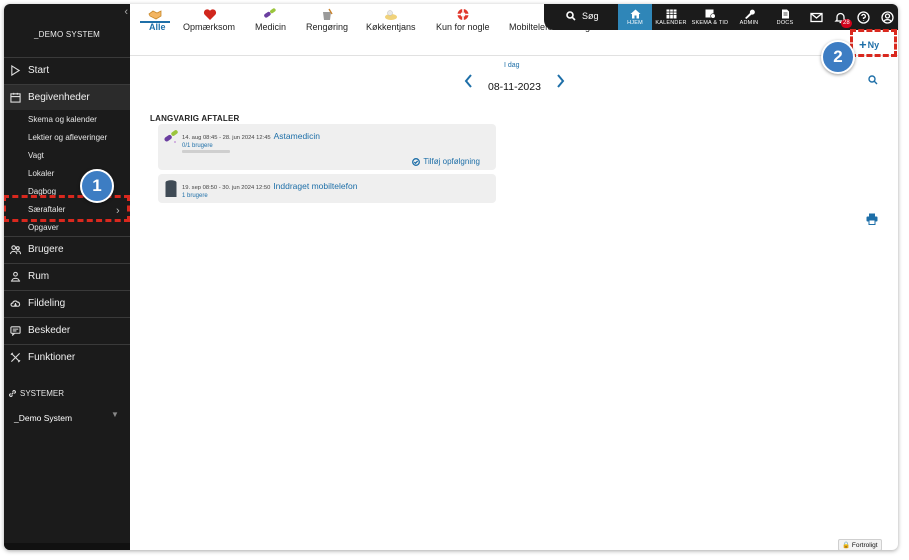 This screenshot has height=560, width=909. Describe the element at coordinates (195, 118) in the screenshot. I see `section-title: LANGVARIG AFTALER` at that location.